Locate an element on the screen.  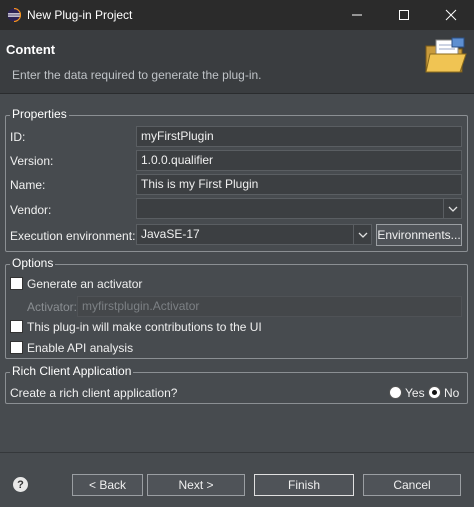
execution-environment-dropdown-button is located at coordinates (362, 234).